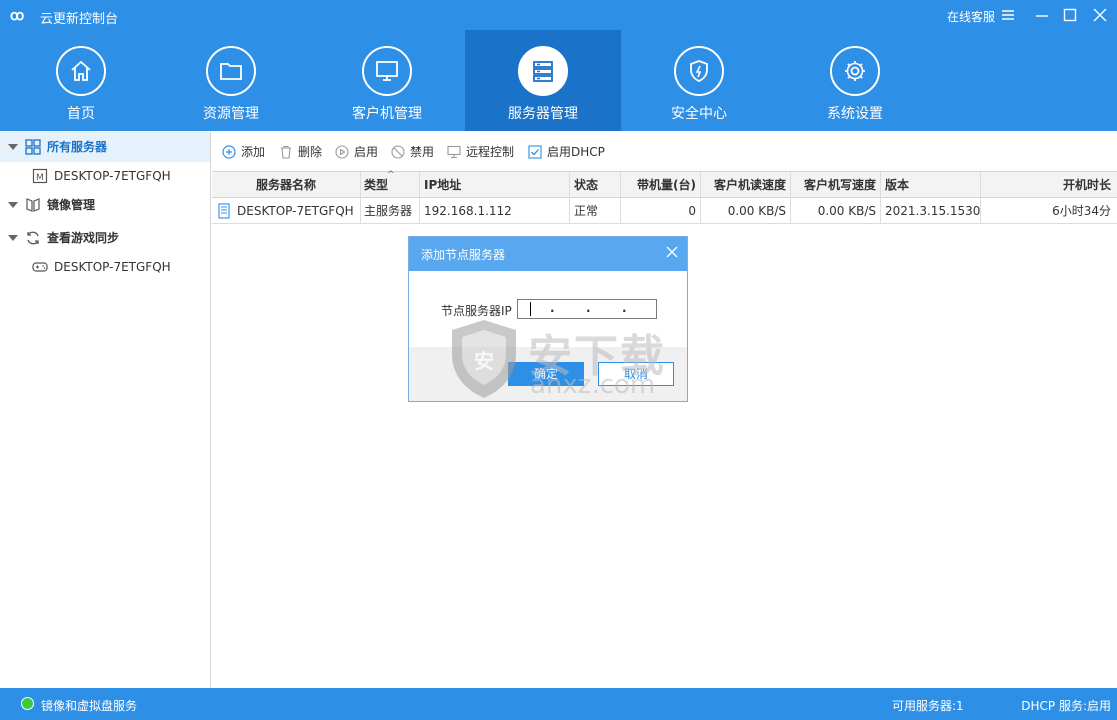 The width and height of the screenshot is (1117, 720). Describe the element at coordinates (33, 205) in the screenshot. I see `mirror-icon` at that location.